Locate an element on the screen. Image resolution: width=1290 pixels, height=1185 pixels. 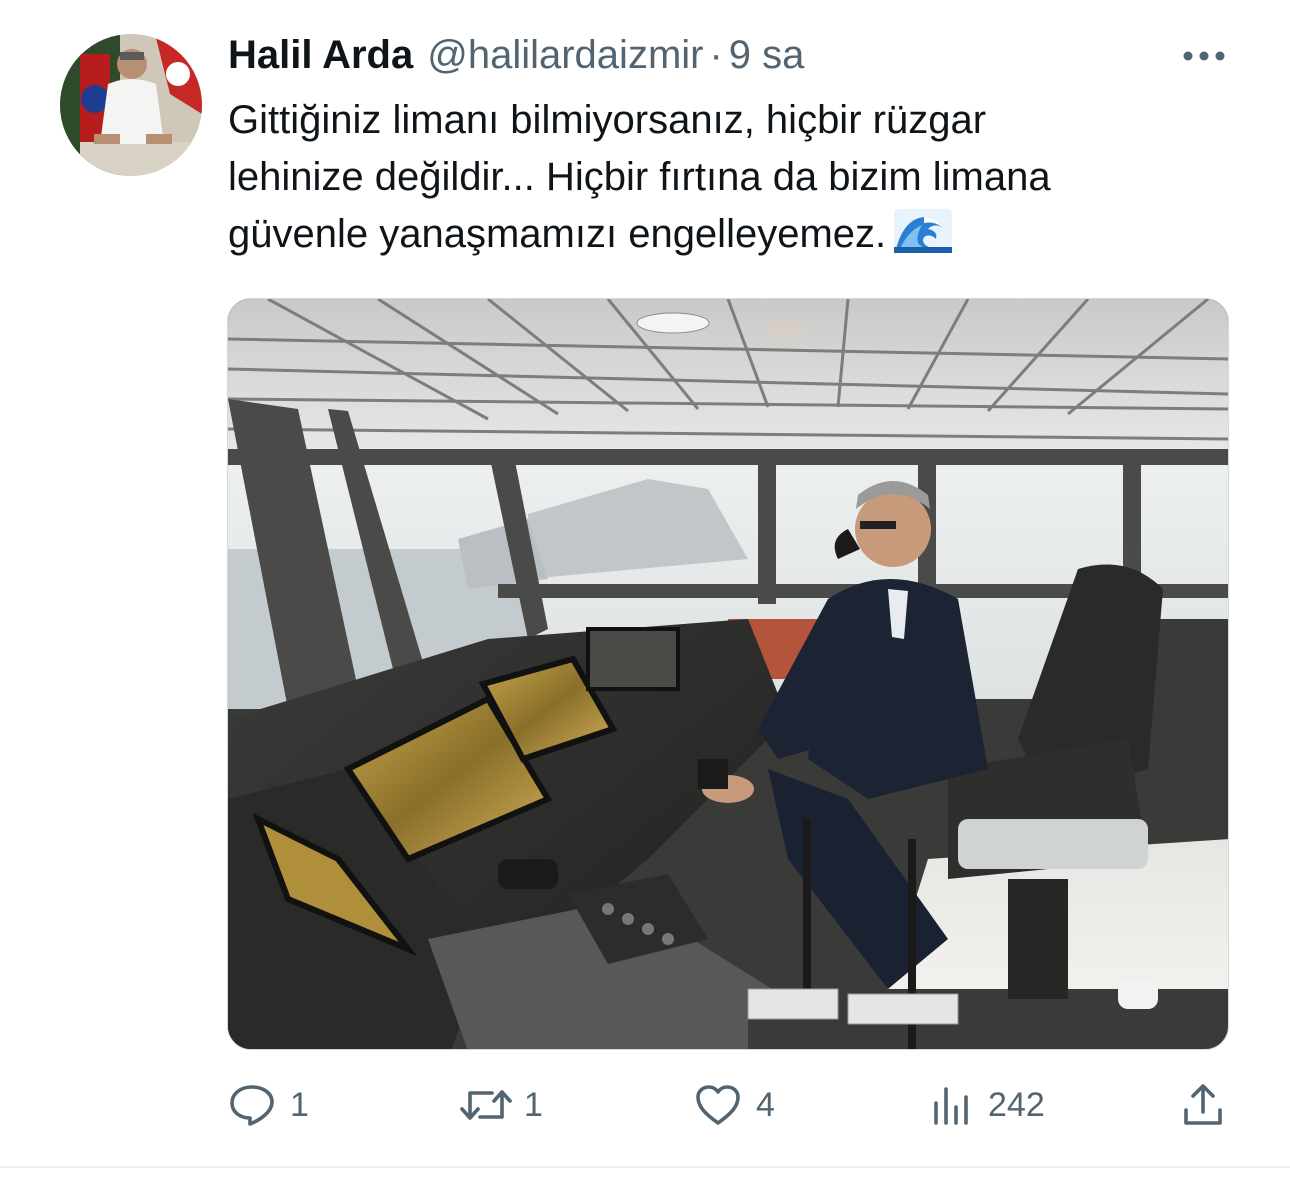
tweet-header: Halil Arda @halilardaizmir · 9 sa is located at coordinates (516, 55).